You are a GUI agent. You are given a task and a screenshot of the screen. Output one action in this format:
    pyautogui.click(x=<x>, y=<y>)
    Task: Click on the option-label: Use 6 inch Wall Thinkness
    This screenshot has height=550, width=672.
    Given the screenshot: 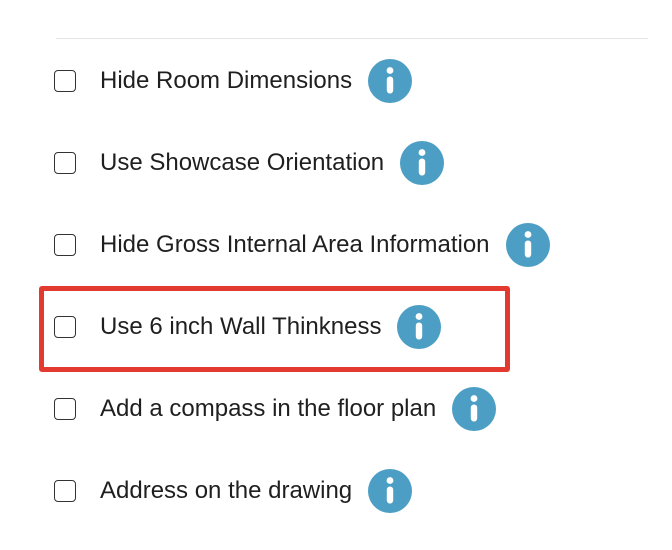 What is the action you would take?
    pyautogui.click(x=240, y=327)
    